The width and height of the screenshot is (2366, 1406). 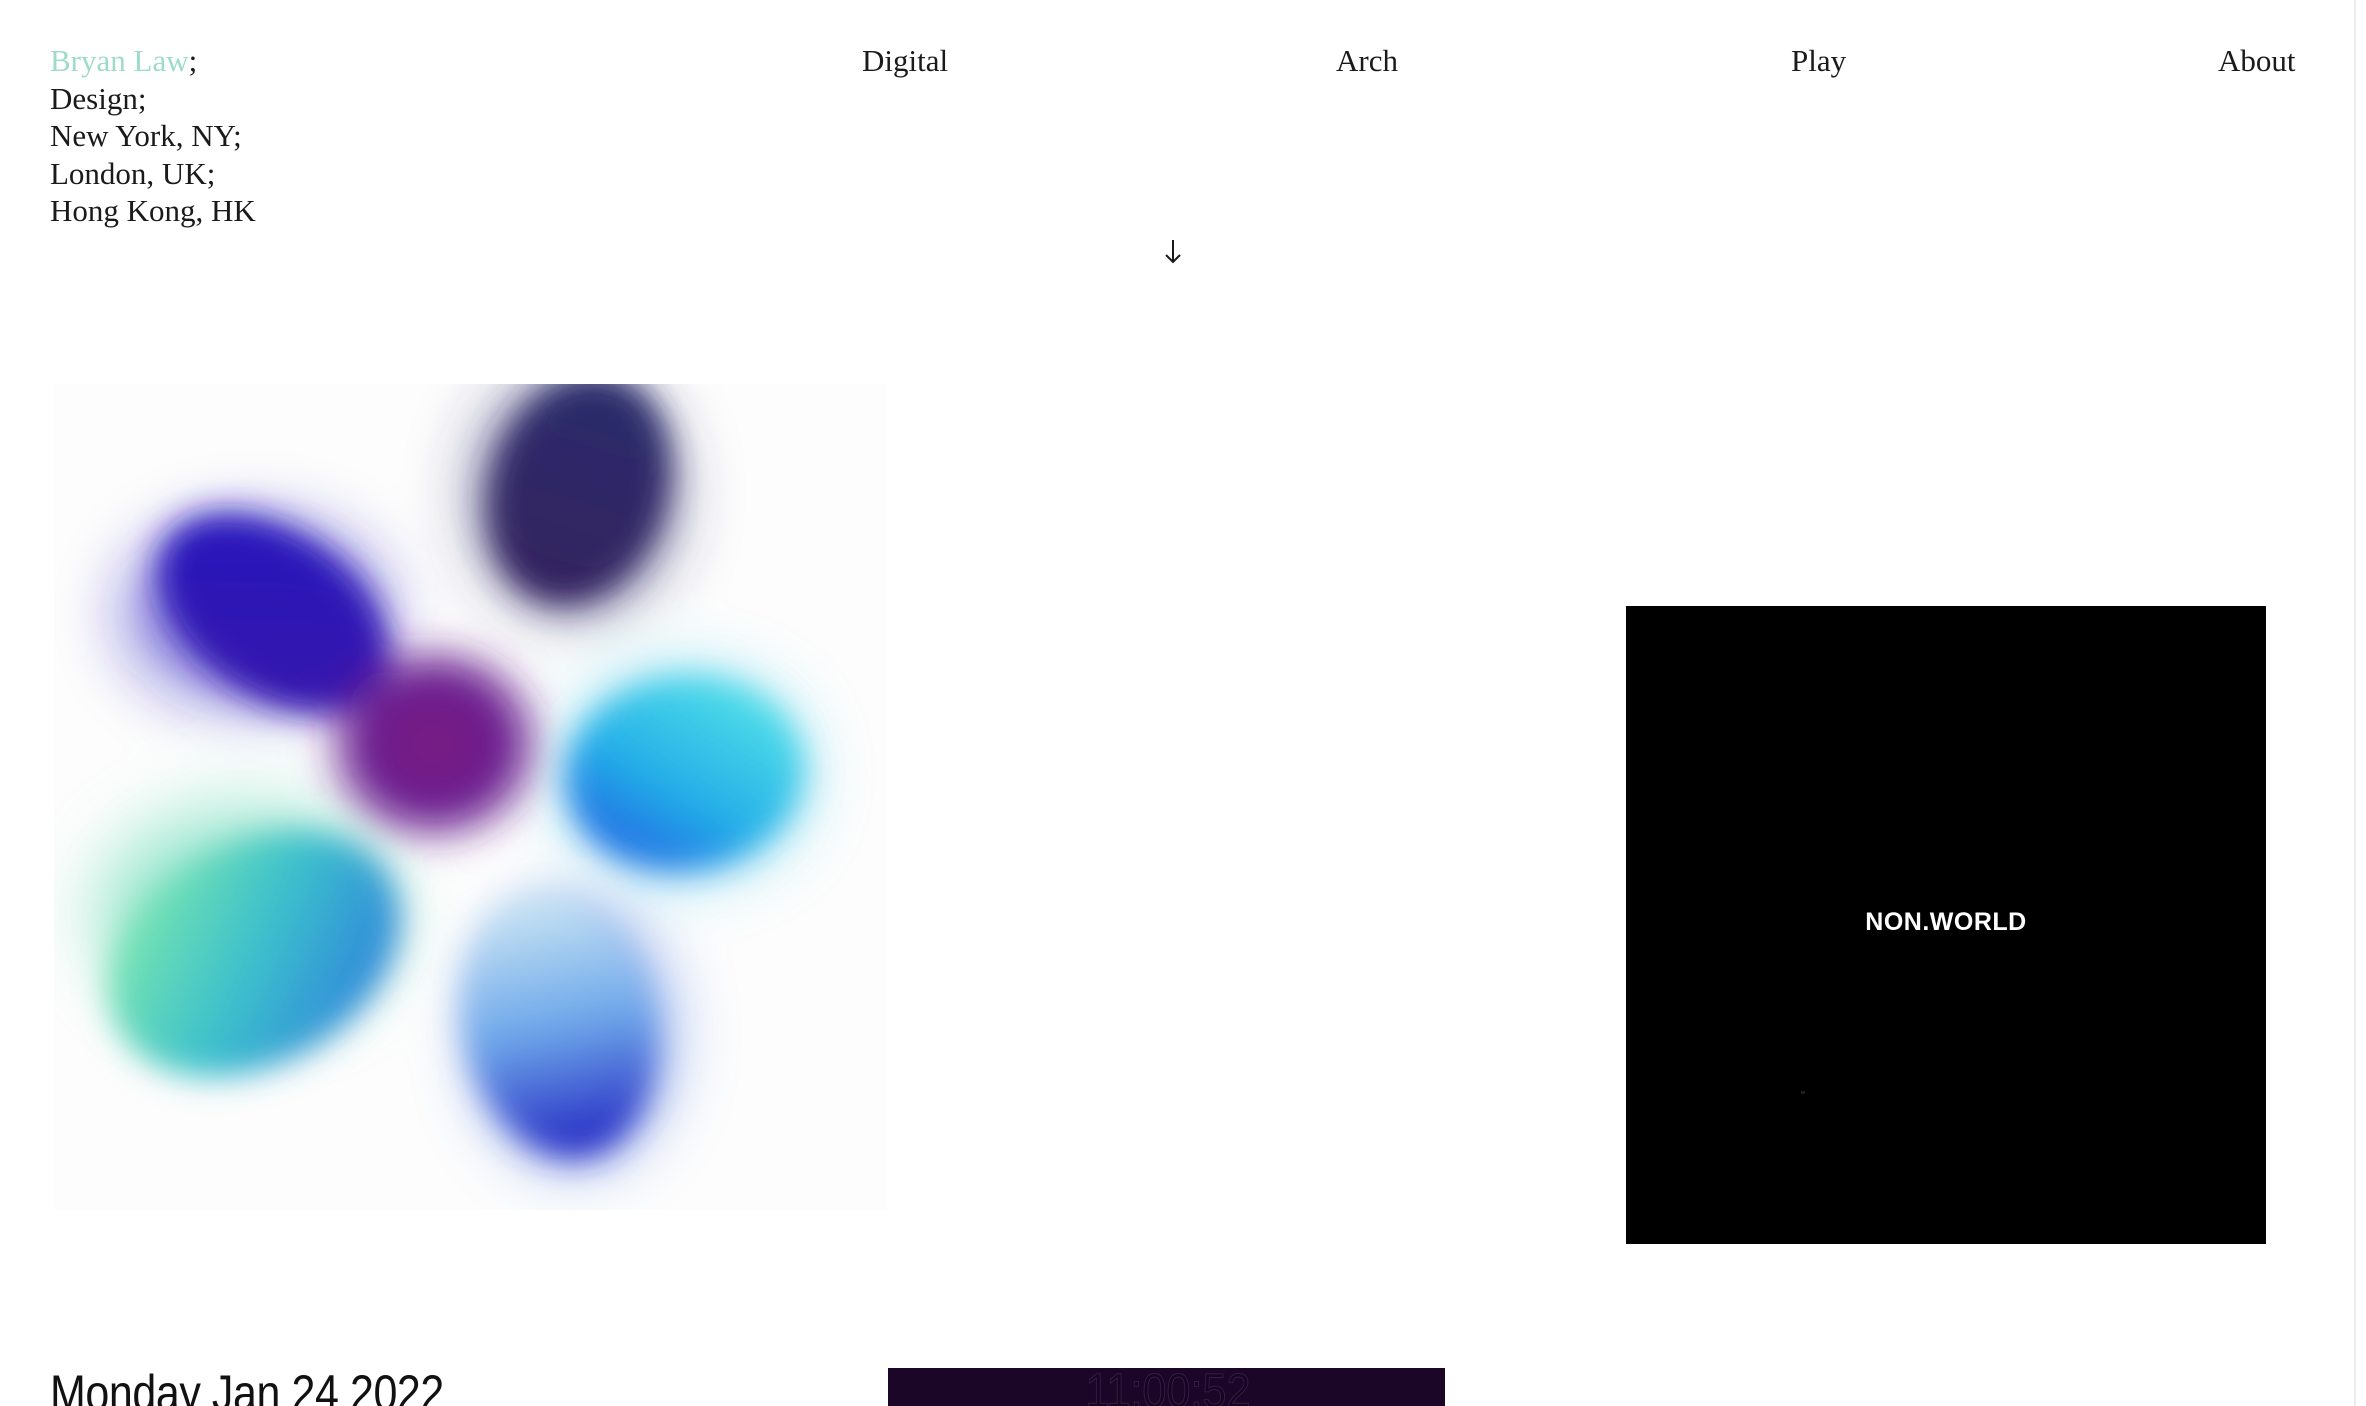 I want to click on nav-play: Play, so click(x=1818, y=61).